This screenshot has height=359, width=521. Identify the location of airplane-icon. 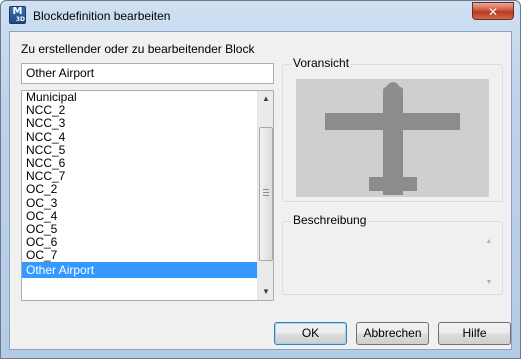
(392, 138).